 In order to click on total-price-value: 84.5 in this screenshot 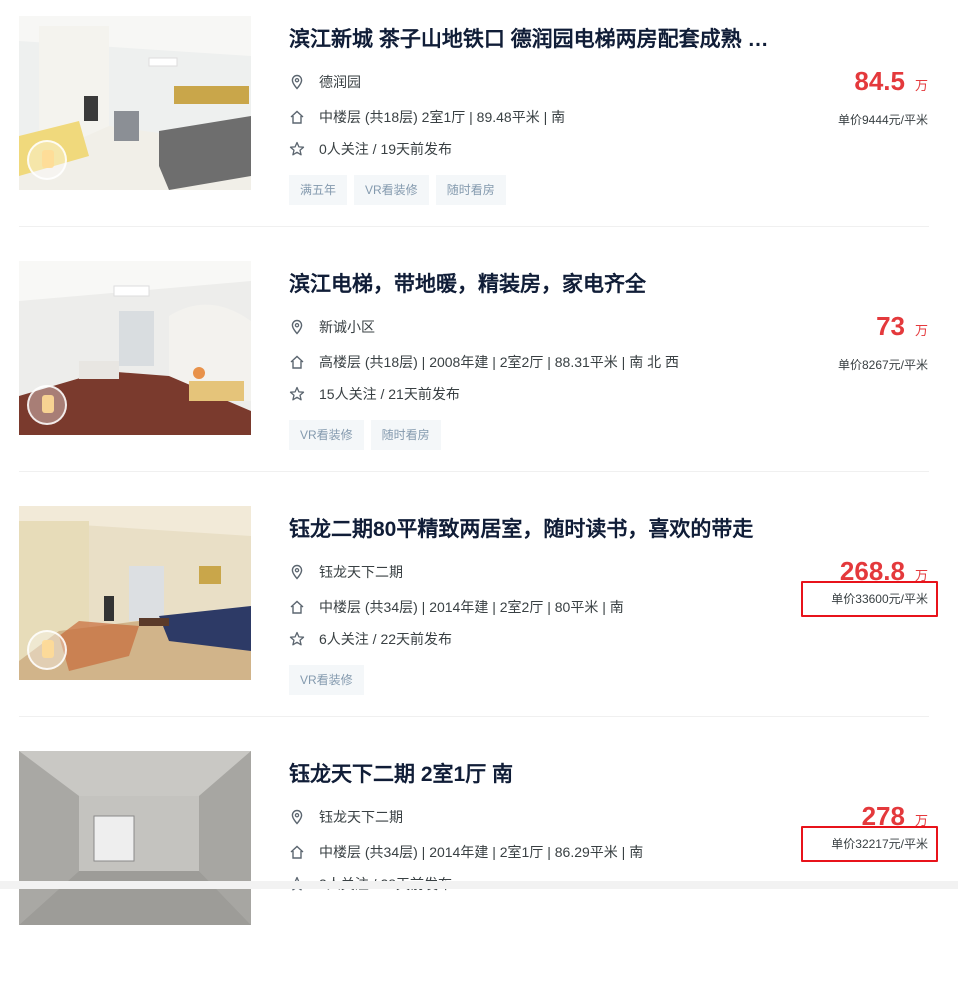, I will do `click(879, 81)`.